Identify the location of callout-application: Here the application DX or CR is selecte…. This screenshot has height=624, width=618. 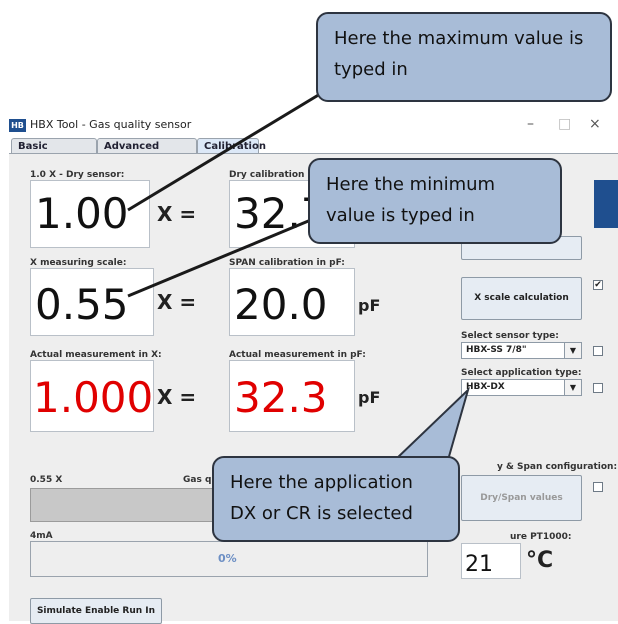
(336, 499).